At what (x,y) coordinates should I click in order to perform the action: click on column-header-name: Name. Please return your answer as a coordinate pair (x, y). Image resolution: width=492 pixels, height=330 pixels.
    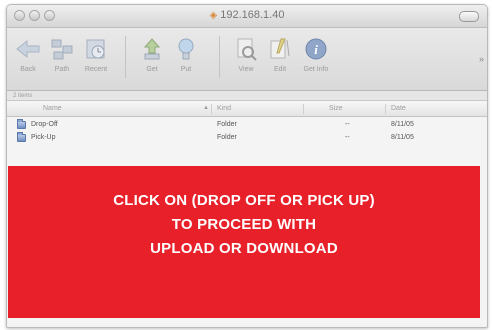
    Looking at the image, I should click on (52, 108).